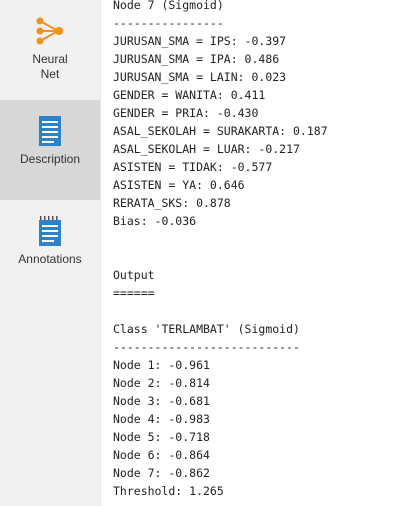  What do you see at coordinates (134, 293) in the screenshot?
I see `description-line: ======` at bounding box center [134, 293].